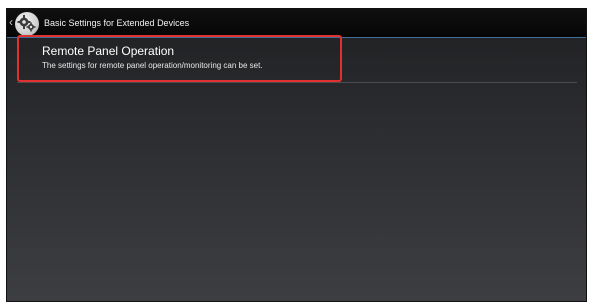  What do you see at coordinates (11, 22) in the screenshot?
I see `chevron-left-icon: ‹` at bounding box center [11, 22].